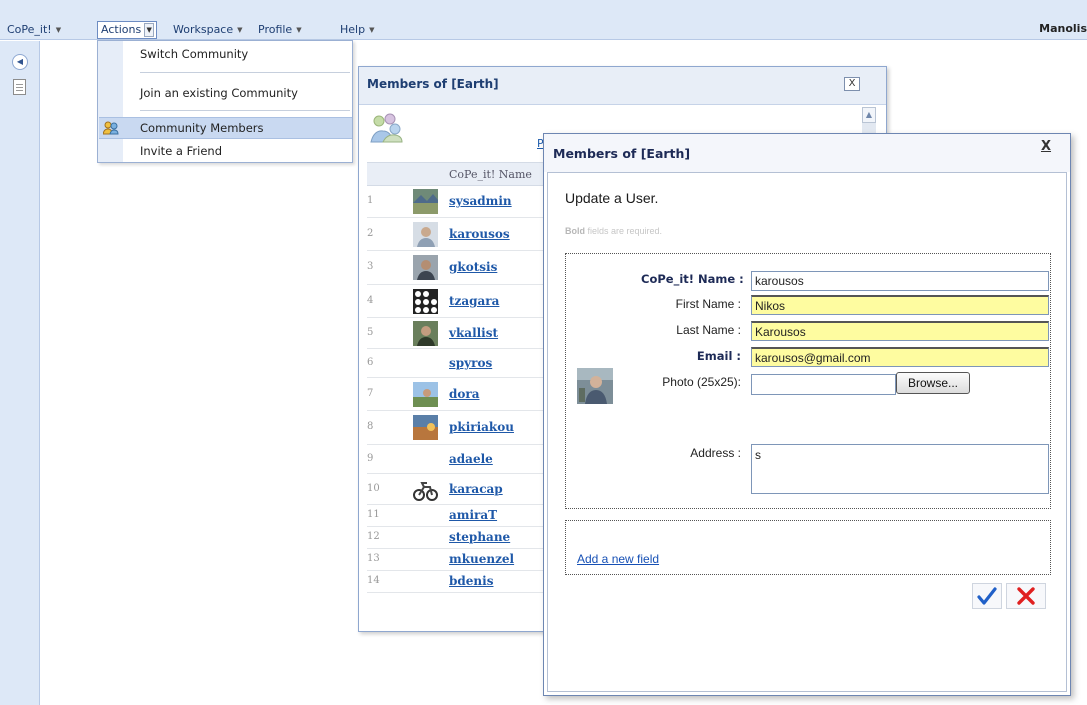 The height and width of the screenshot is (705, 1087). Describe the element at coordinates (275, 29) in the screenshot. I see `menu-profile-label: Profile` at that location.